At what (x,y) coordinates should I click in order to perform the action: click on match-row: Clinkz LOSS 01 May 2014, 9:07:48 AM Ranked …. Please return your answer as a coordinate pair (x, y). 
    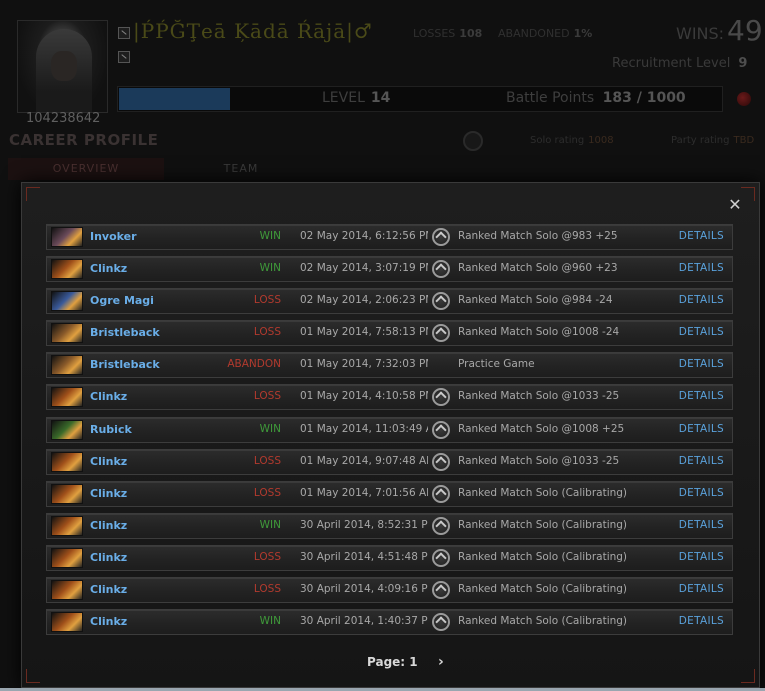
    Looking at the image, I should click on (389, 461).